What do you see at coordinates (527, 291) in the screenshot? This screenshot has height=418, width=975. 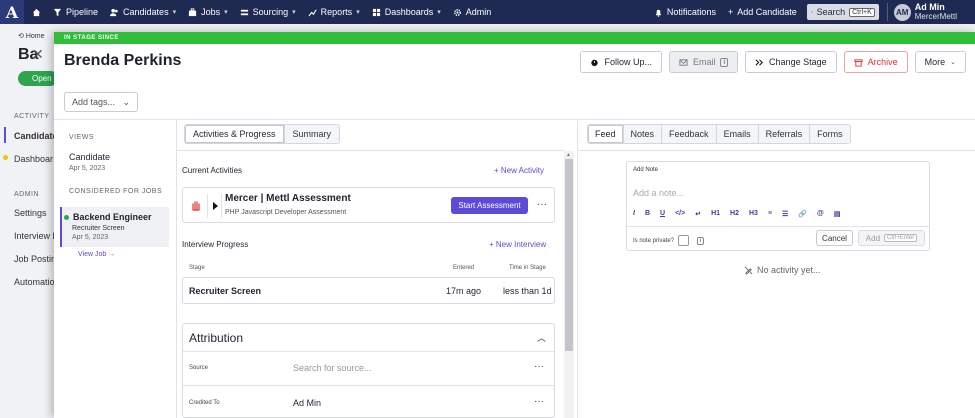 I see `stage-duration: less than 1d` at bounding box center [527, 291].